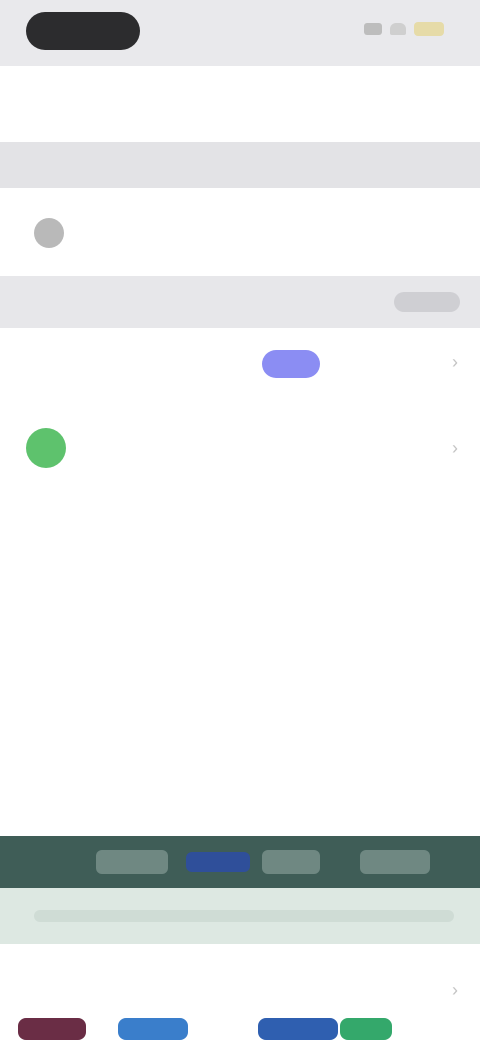  I want to click on navigation-bar, so click(240, 104).